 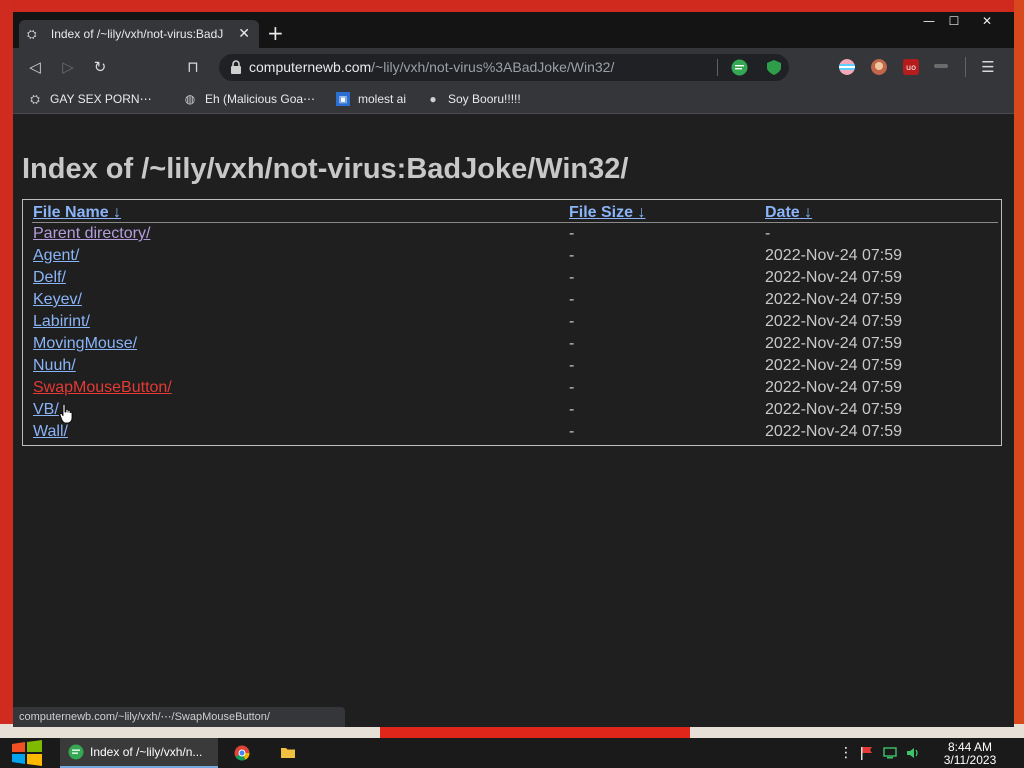 I want to click on folder-link-hovered: SwapMouseButton/, so click(x=102, y=388).